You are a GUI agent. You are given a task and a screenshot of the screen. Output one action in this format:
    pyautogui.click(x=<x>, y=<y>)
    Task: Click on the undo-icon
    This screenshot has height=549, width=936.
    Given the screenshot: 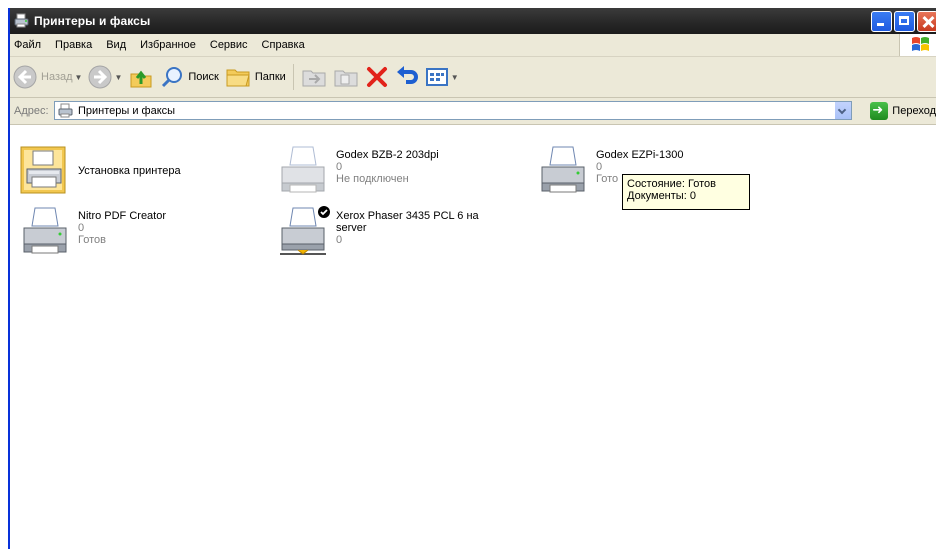 What is the action you would take?
    pyautogui.click(x=407, y=75)
    